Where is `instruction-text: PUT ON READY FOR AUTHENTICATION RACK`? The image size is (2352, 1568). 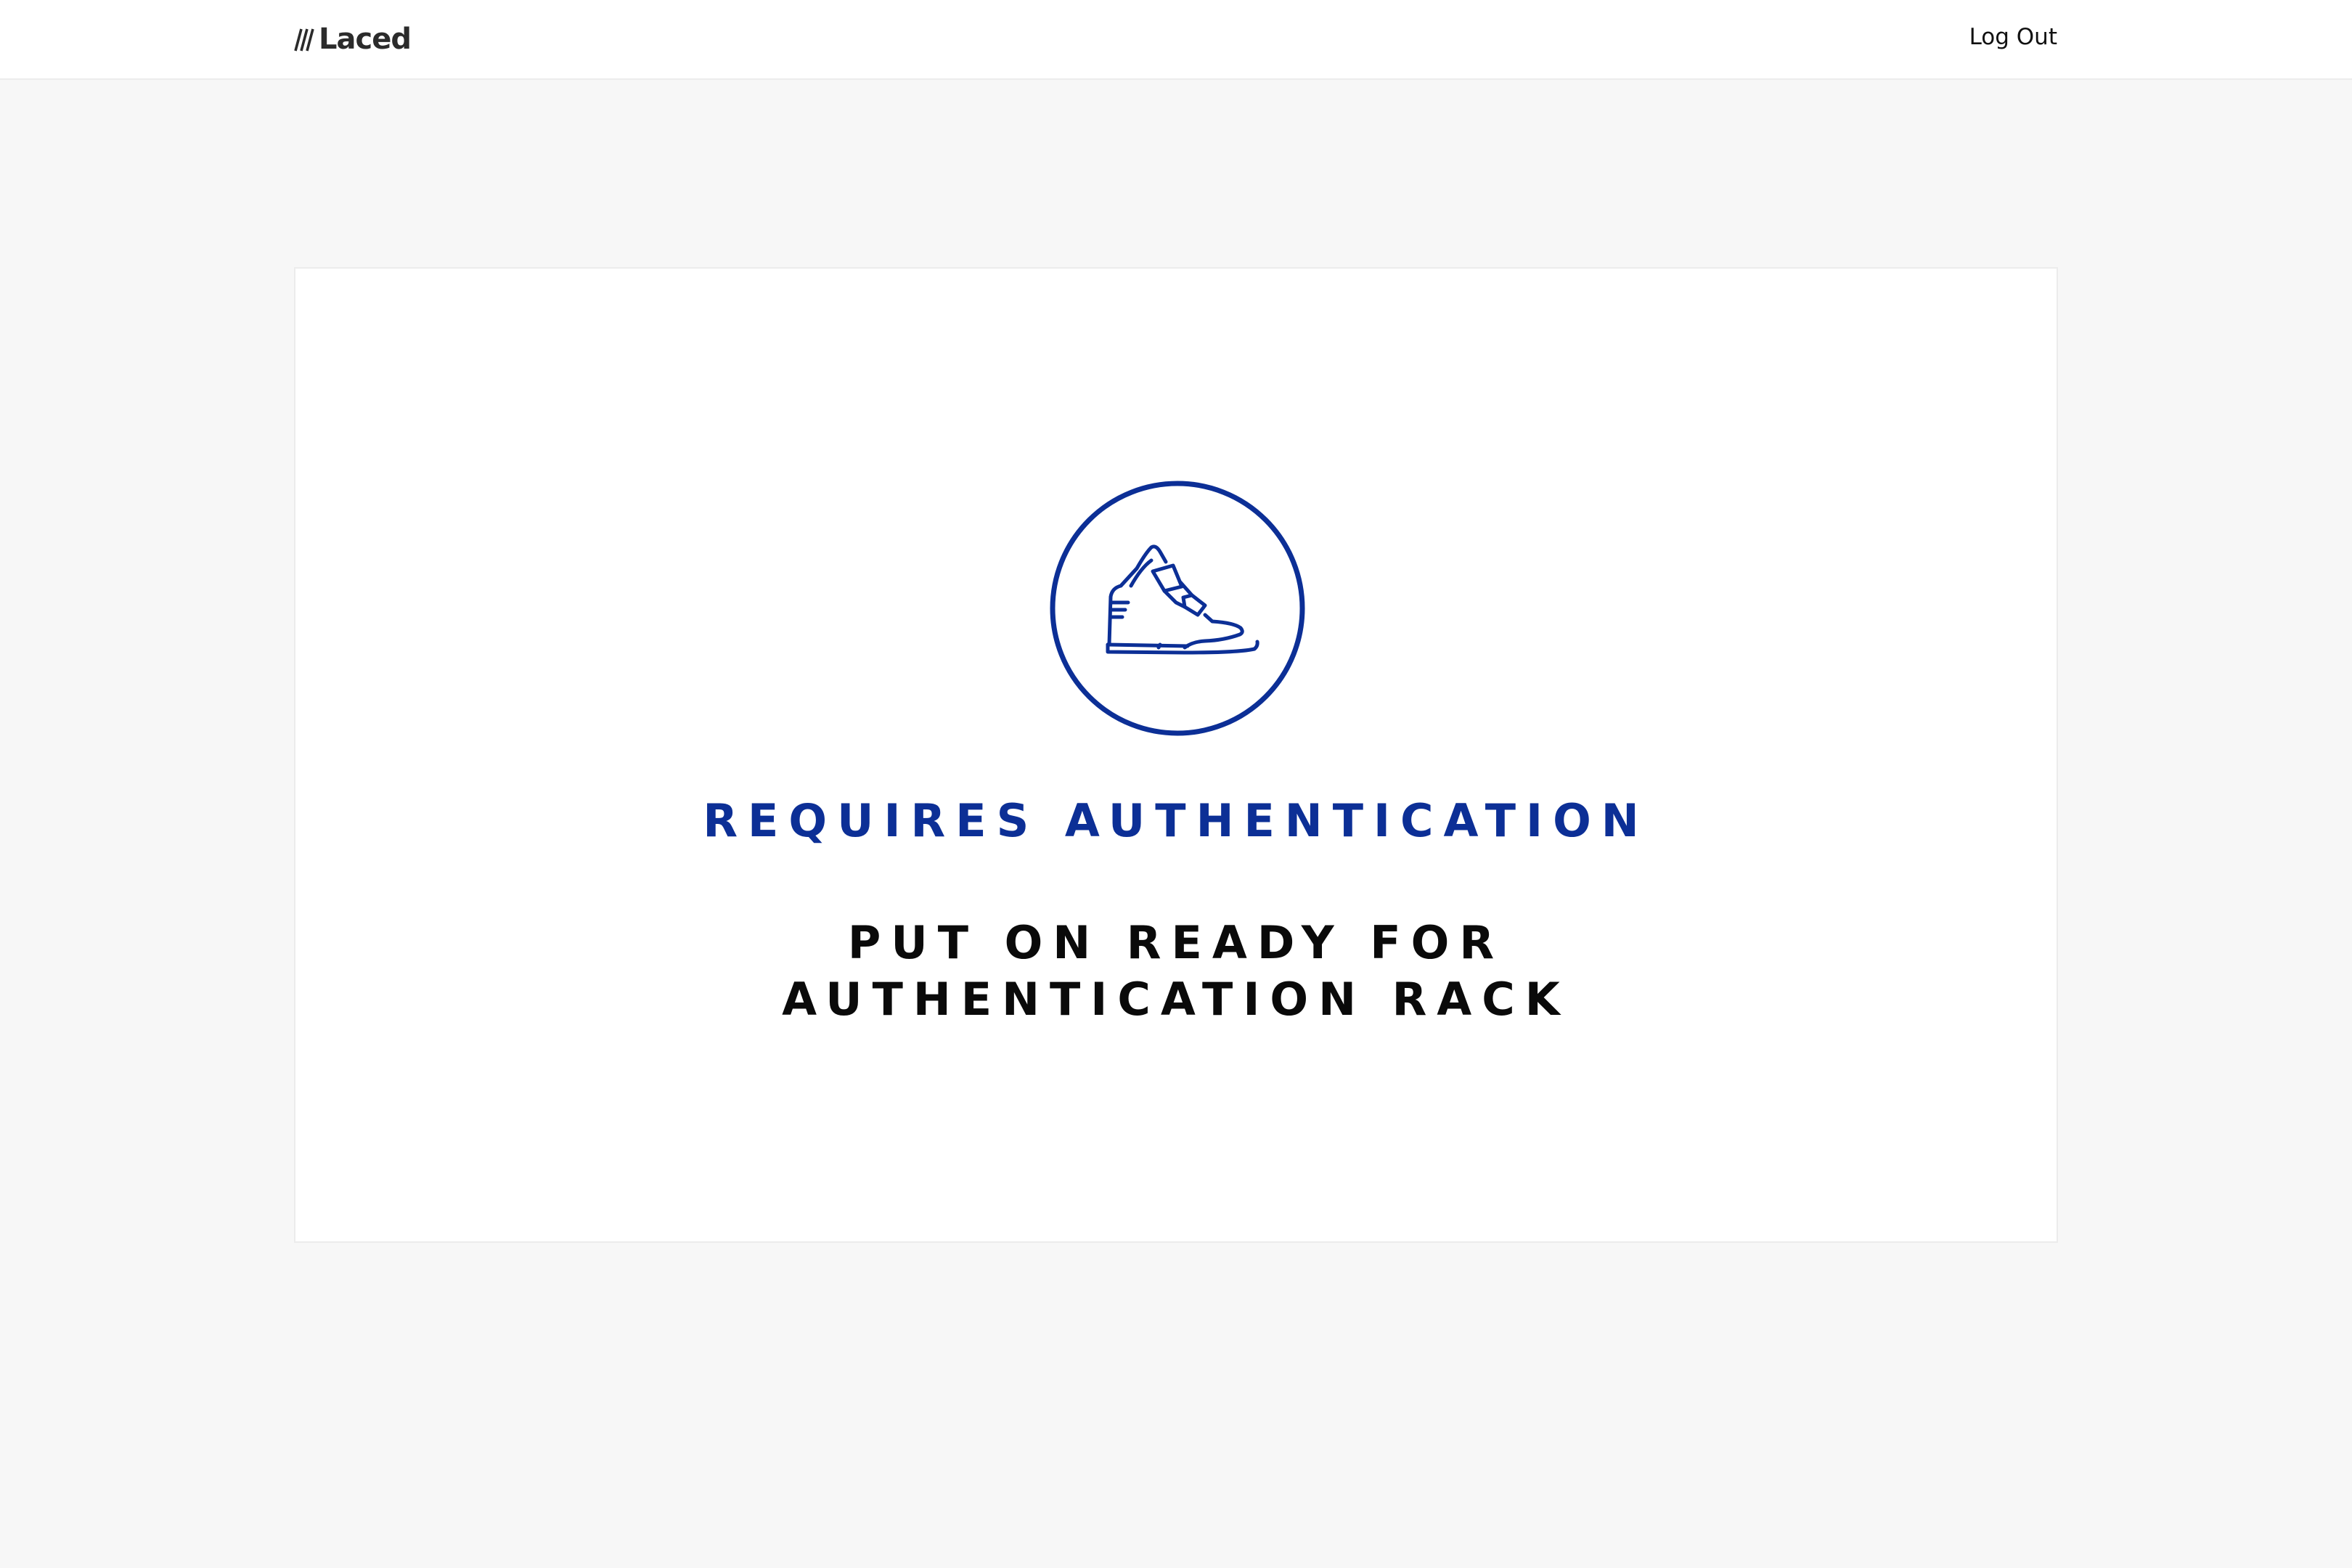
instruction-text: PUT ON READY FOR AUTHENTICATION RACK is located at coordinates (1176, 972).